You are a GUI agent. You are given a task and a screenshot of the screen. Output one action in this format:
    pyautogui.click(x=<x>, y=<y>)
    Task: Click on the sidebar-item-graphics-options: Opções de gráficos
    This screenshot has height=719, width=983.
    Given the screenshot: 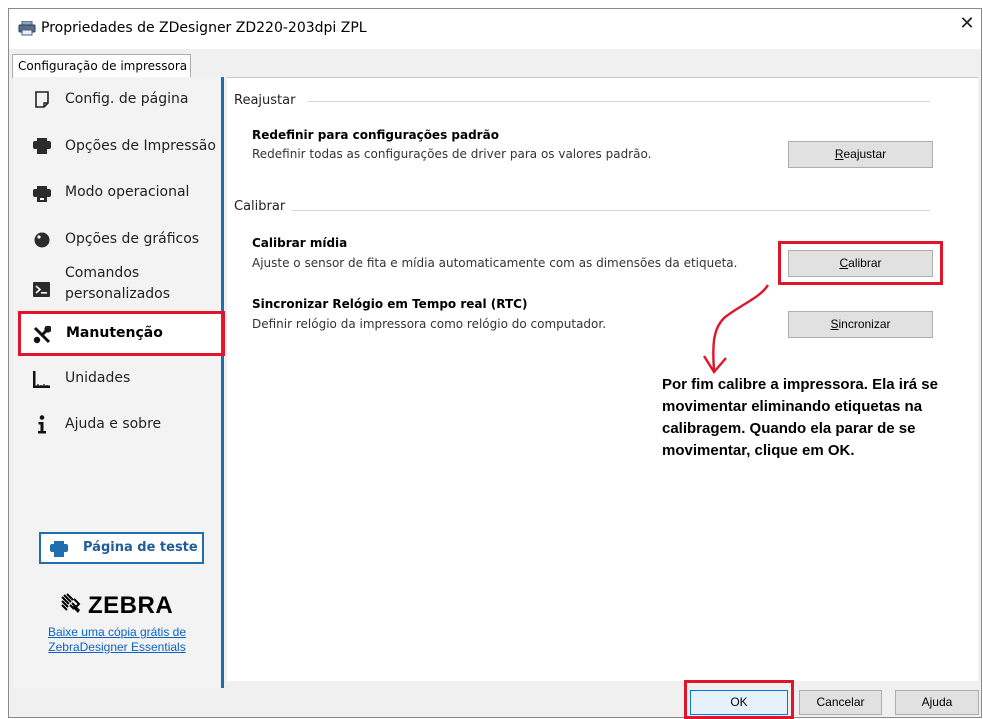 What is the action you would take?
    pyautogui.click(x=120, y=240)
    